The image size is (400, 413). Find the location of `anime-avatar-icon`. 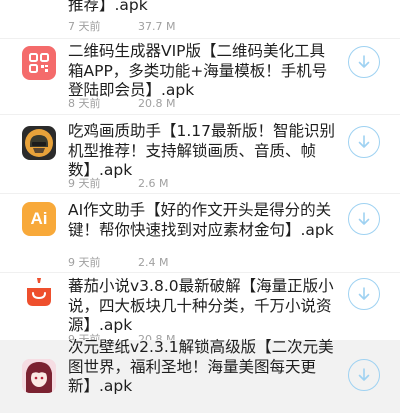

anime-avatar-icon is located at coordinates (39, 376).